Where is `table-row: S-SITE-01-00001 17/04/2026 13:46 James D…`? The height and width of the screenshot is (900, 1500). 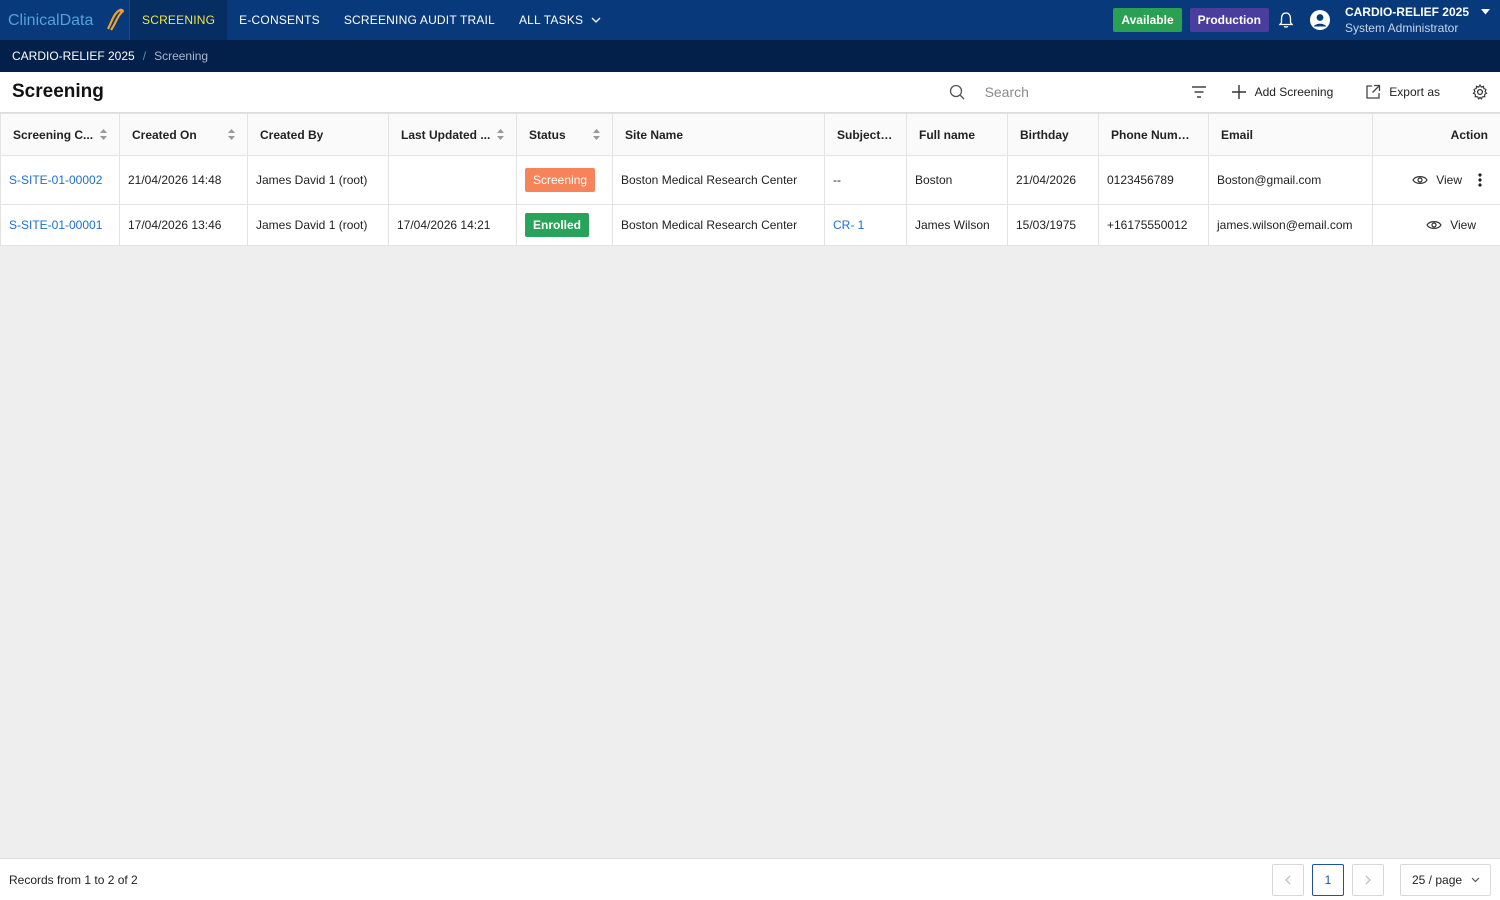
table-row: S-SITE-01-00001 17/04/2026 13:46 James D… is located at coordinates (750, 225).